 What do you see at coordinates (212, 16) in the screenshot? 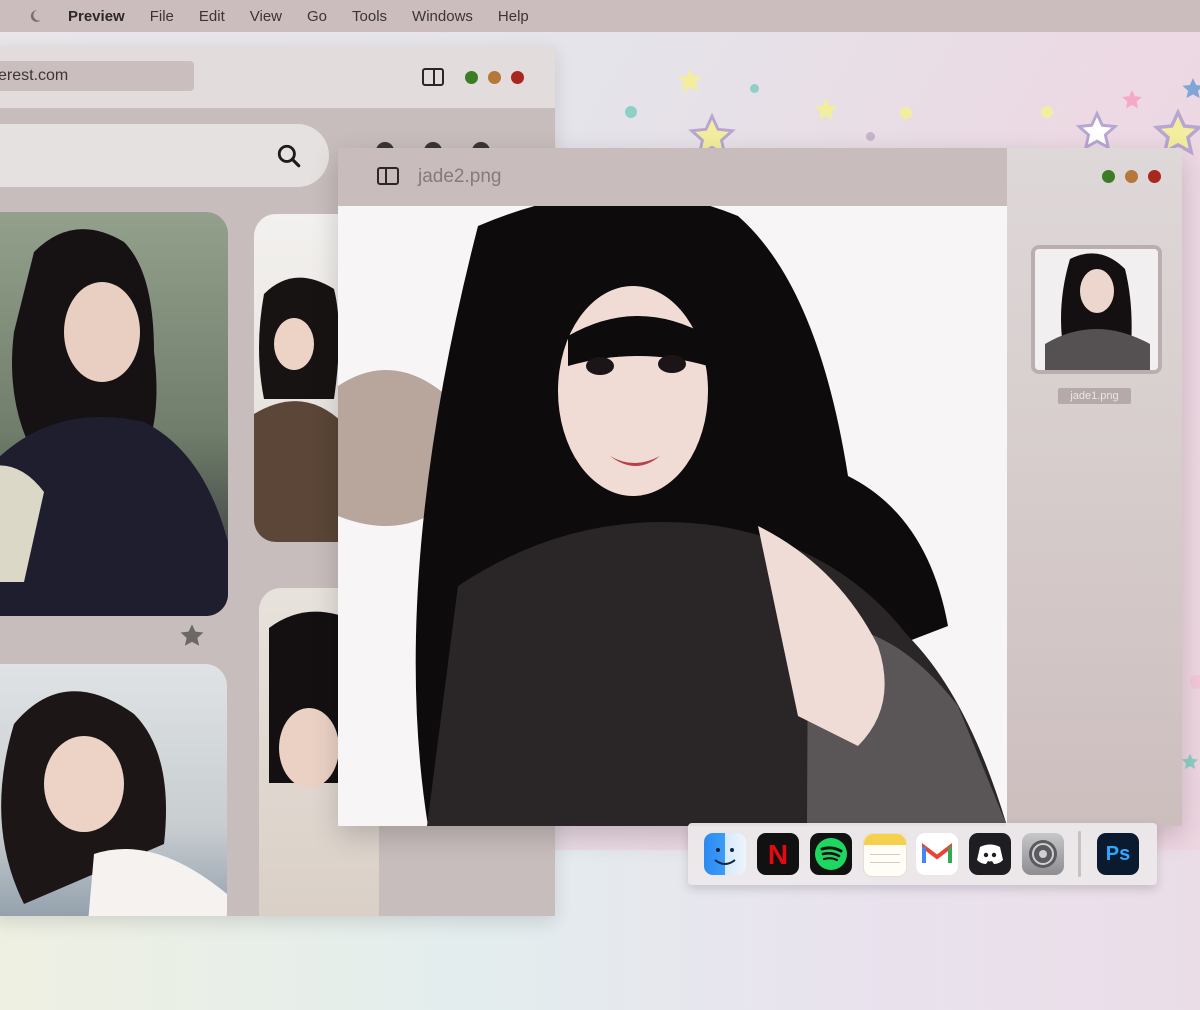
I see `menu-edit: Edit` at bounding box center [212, 16].